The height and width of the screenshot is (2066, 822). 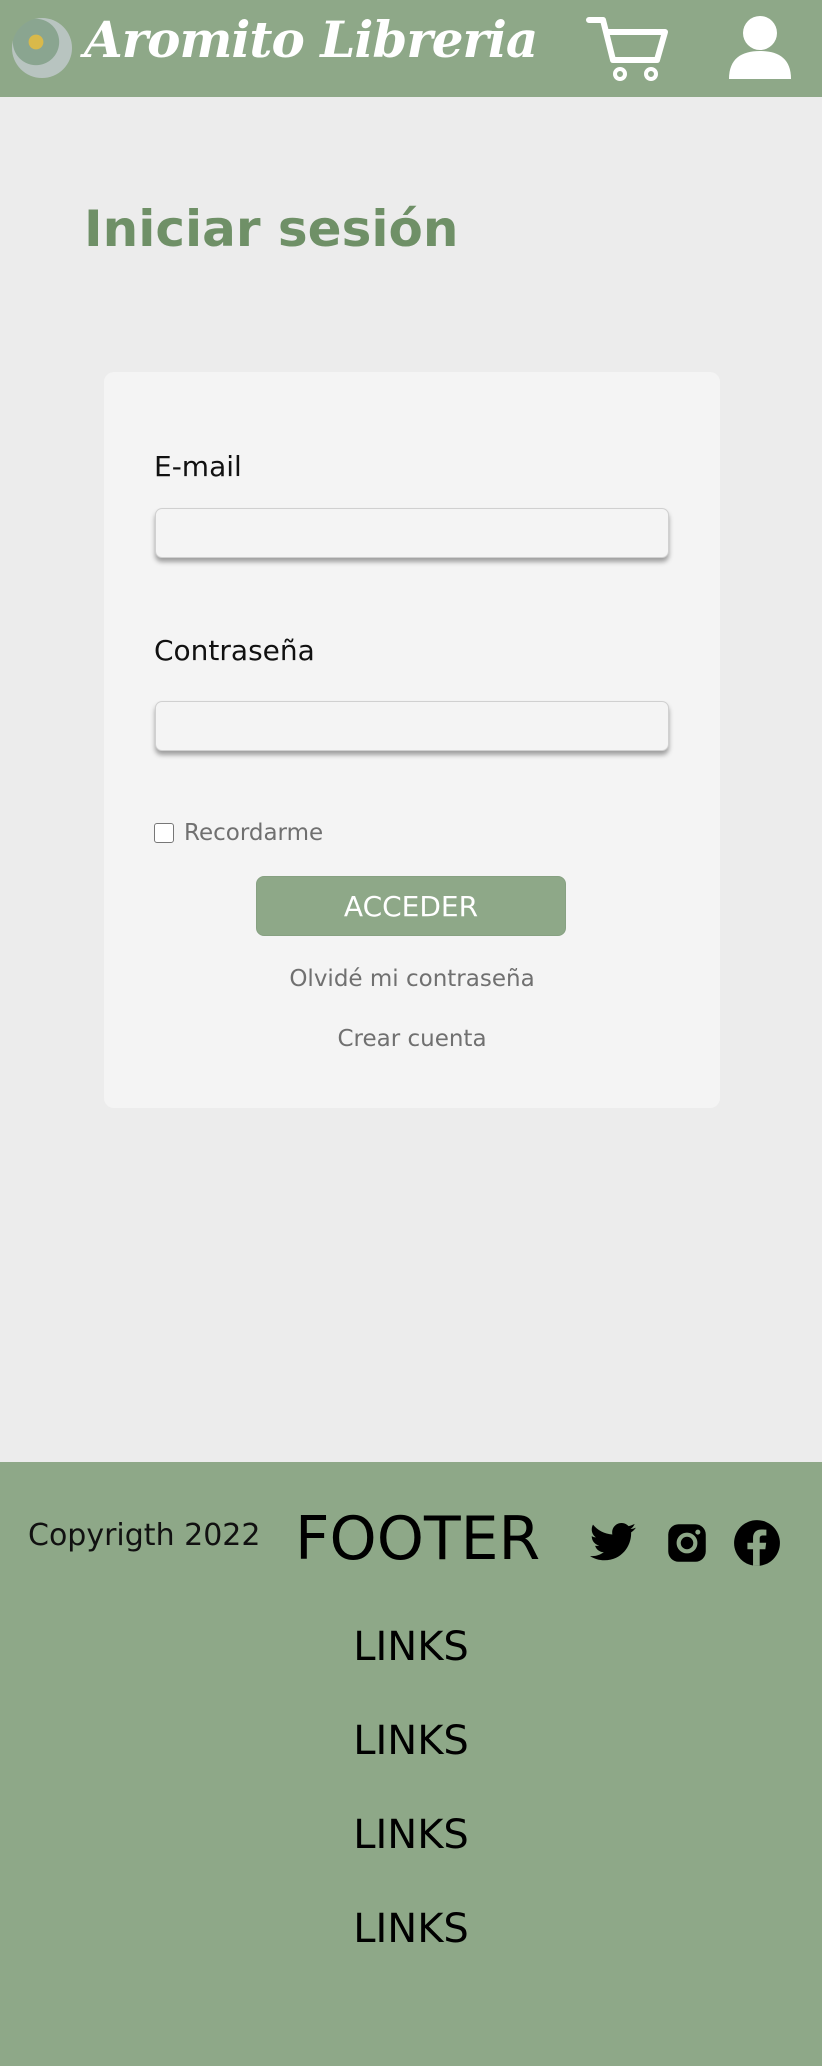 I want to click on remember-label: Recordarme, so click(x=253, y=833).